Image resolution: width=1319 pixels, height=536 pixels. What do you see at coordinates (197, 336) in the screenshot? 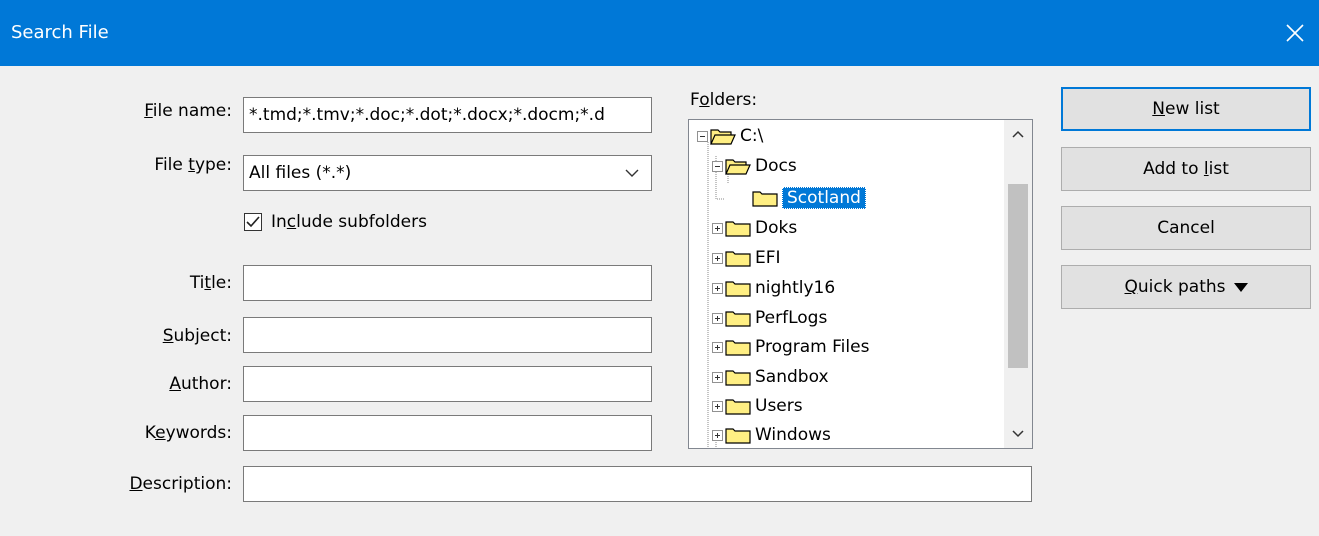
I see `subject-label: Subject:` at bounding box center [197, 336].